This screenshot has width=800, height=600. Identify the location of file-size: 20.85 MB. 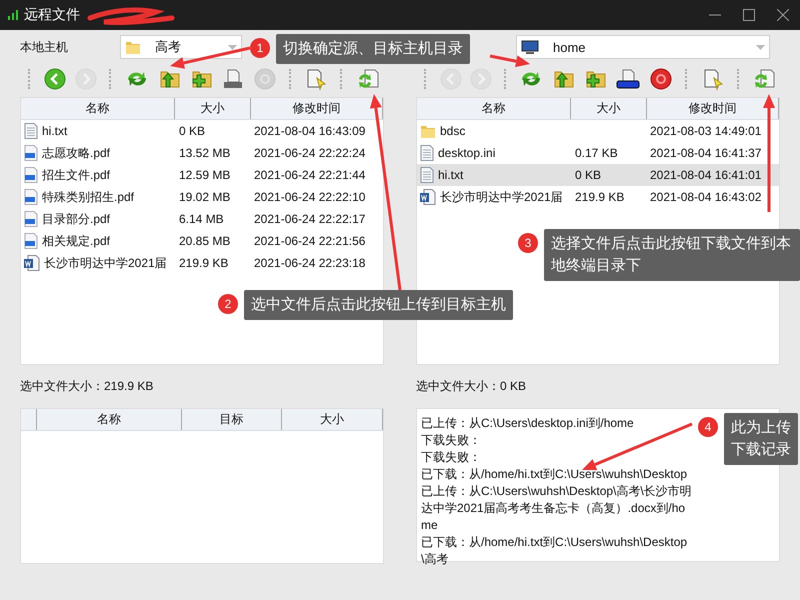
(204, 241).